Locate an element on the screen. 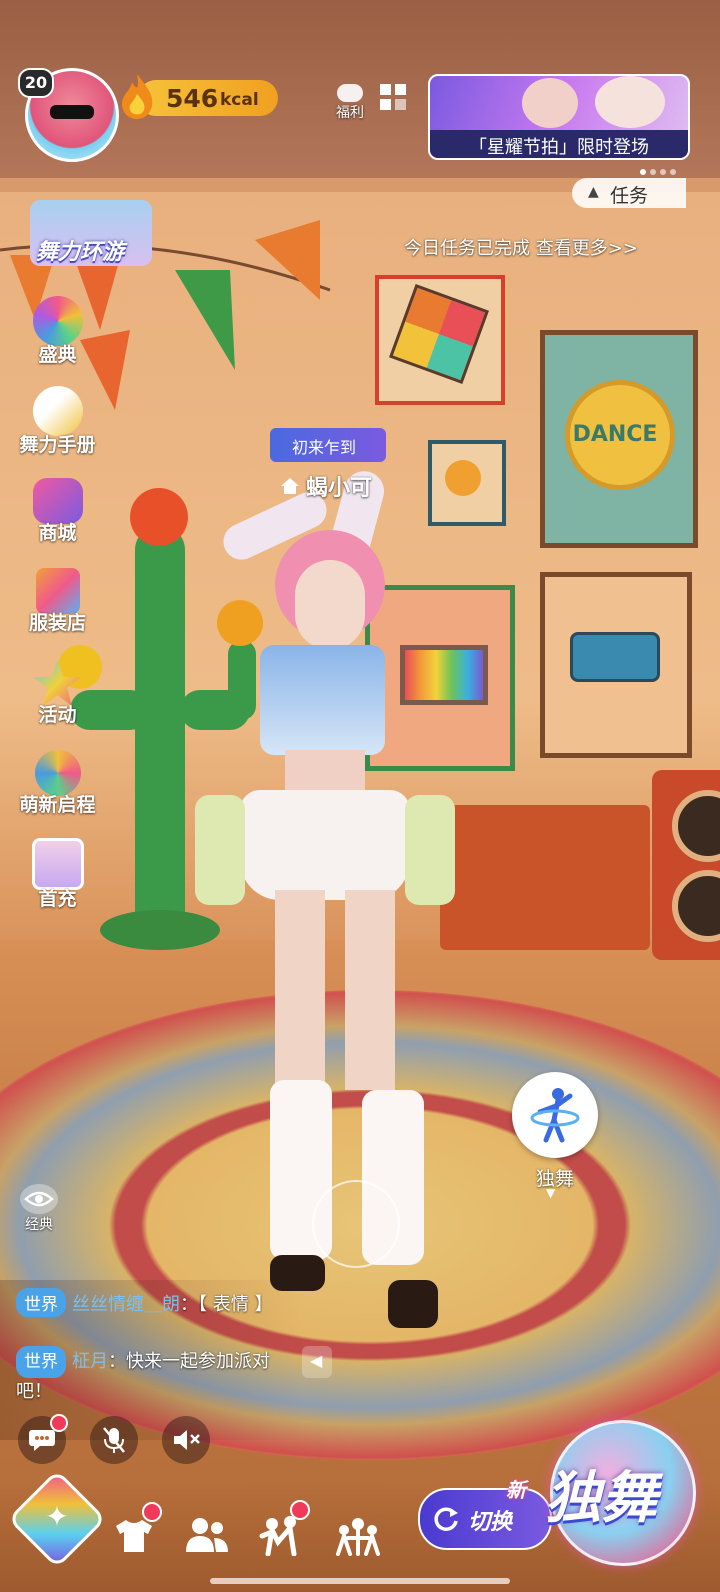 The height and width of the screenshot is (1592, 720). microphone-off-icon is located at coordinates (114, 1440).